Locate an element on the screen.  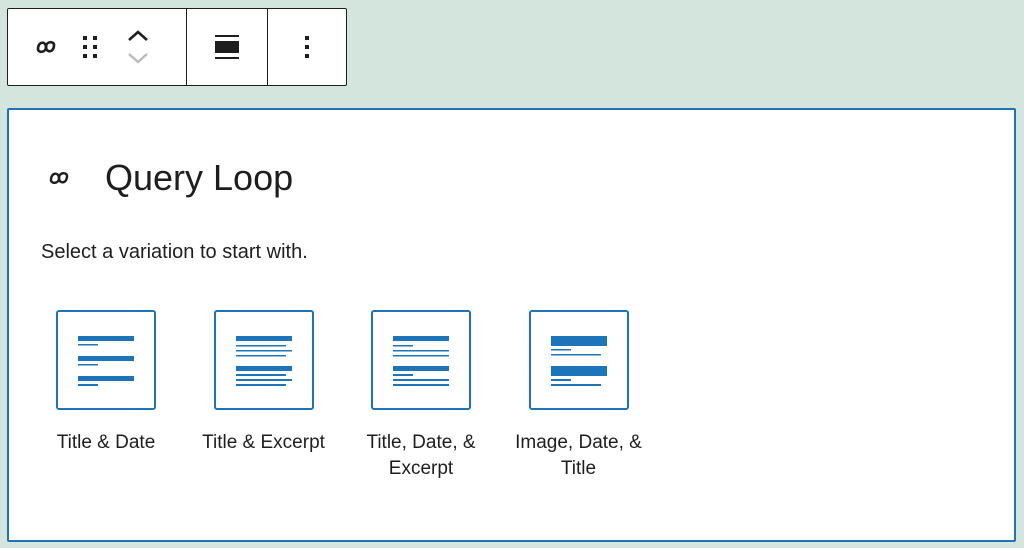
title-excerpt-icon is located at coordinates (263, 361).